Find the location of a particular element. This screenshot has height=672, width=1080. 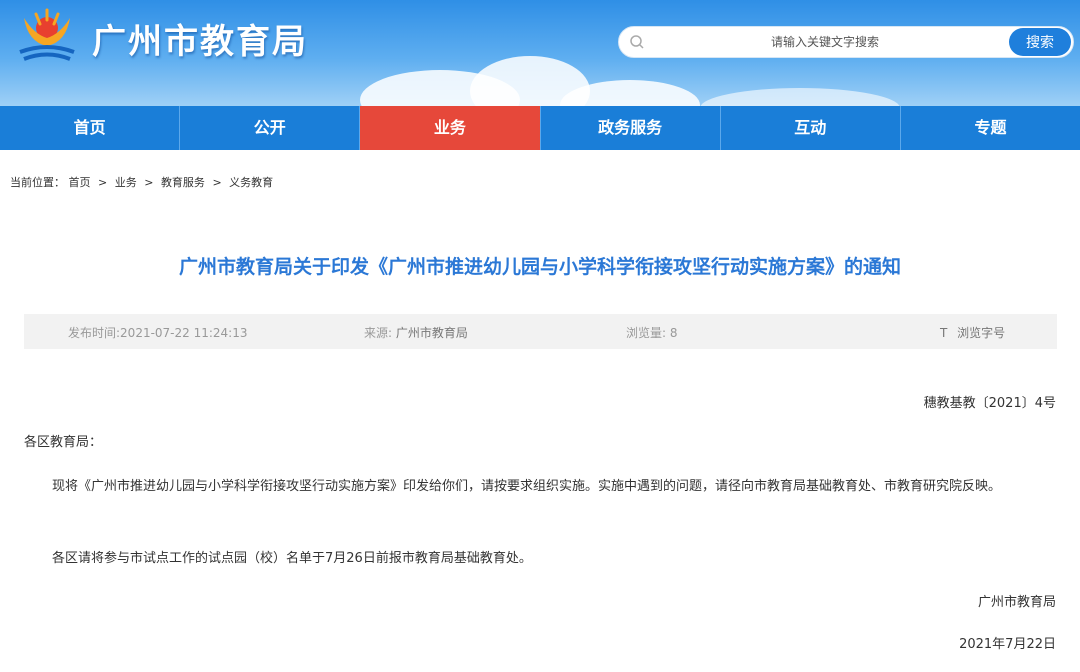

body-paragraph: 各区请将参与市试点工作的试点园（校）名单于7月26日前报市教育局基础教育处。 is located at coordinates (292, 558).